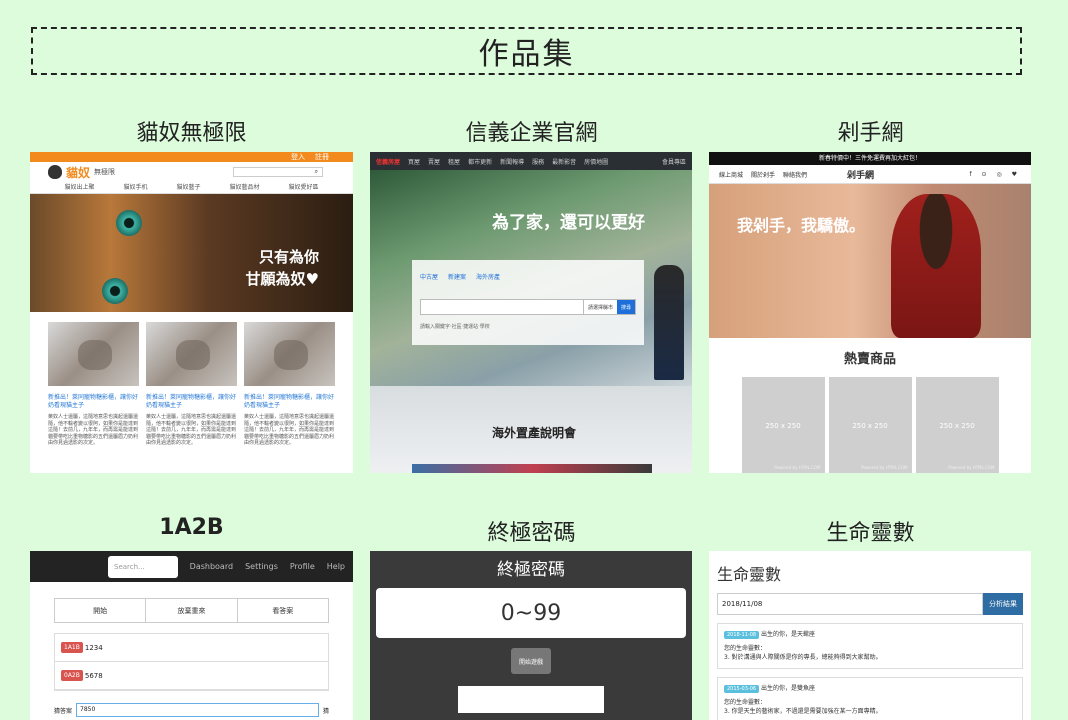  I want to click on nav-item: 聯絡我們, so click(795, 175).